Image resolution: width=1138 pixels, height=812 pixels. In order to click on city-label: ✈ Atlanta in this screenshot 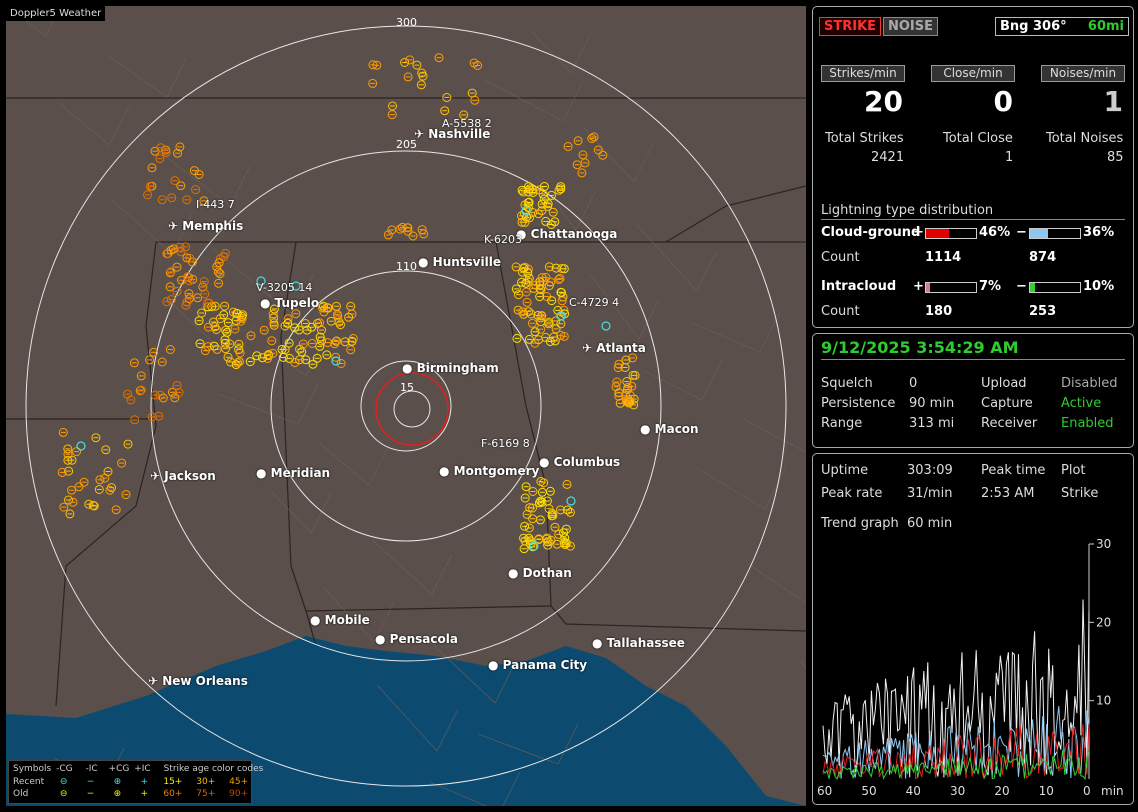, I will do `click(614, 348)`.